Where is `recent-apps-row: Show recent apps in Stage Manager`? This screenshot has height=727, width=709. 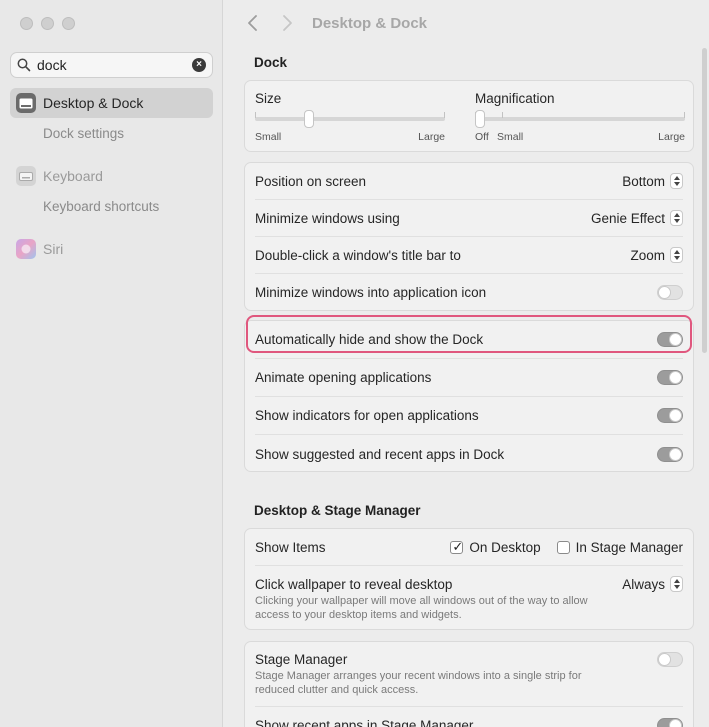 recent-apps-row: Show recent apps in Stage Manager is located at coordinates (469, 716).